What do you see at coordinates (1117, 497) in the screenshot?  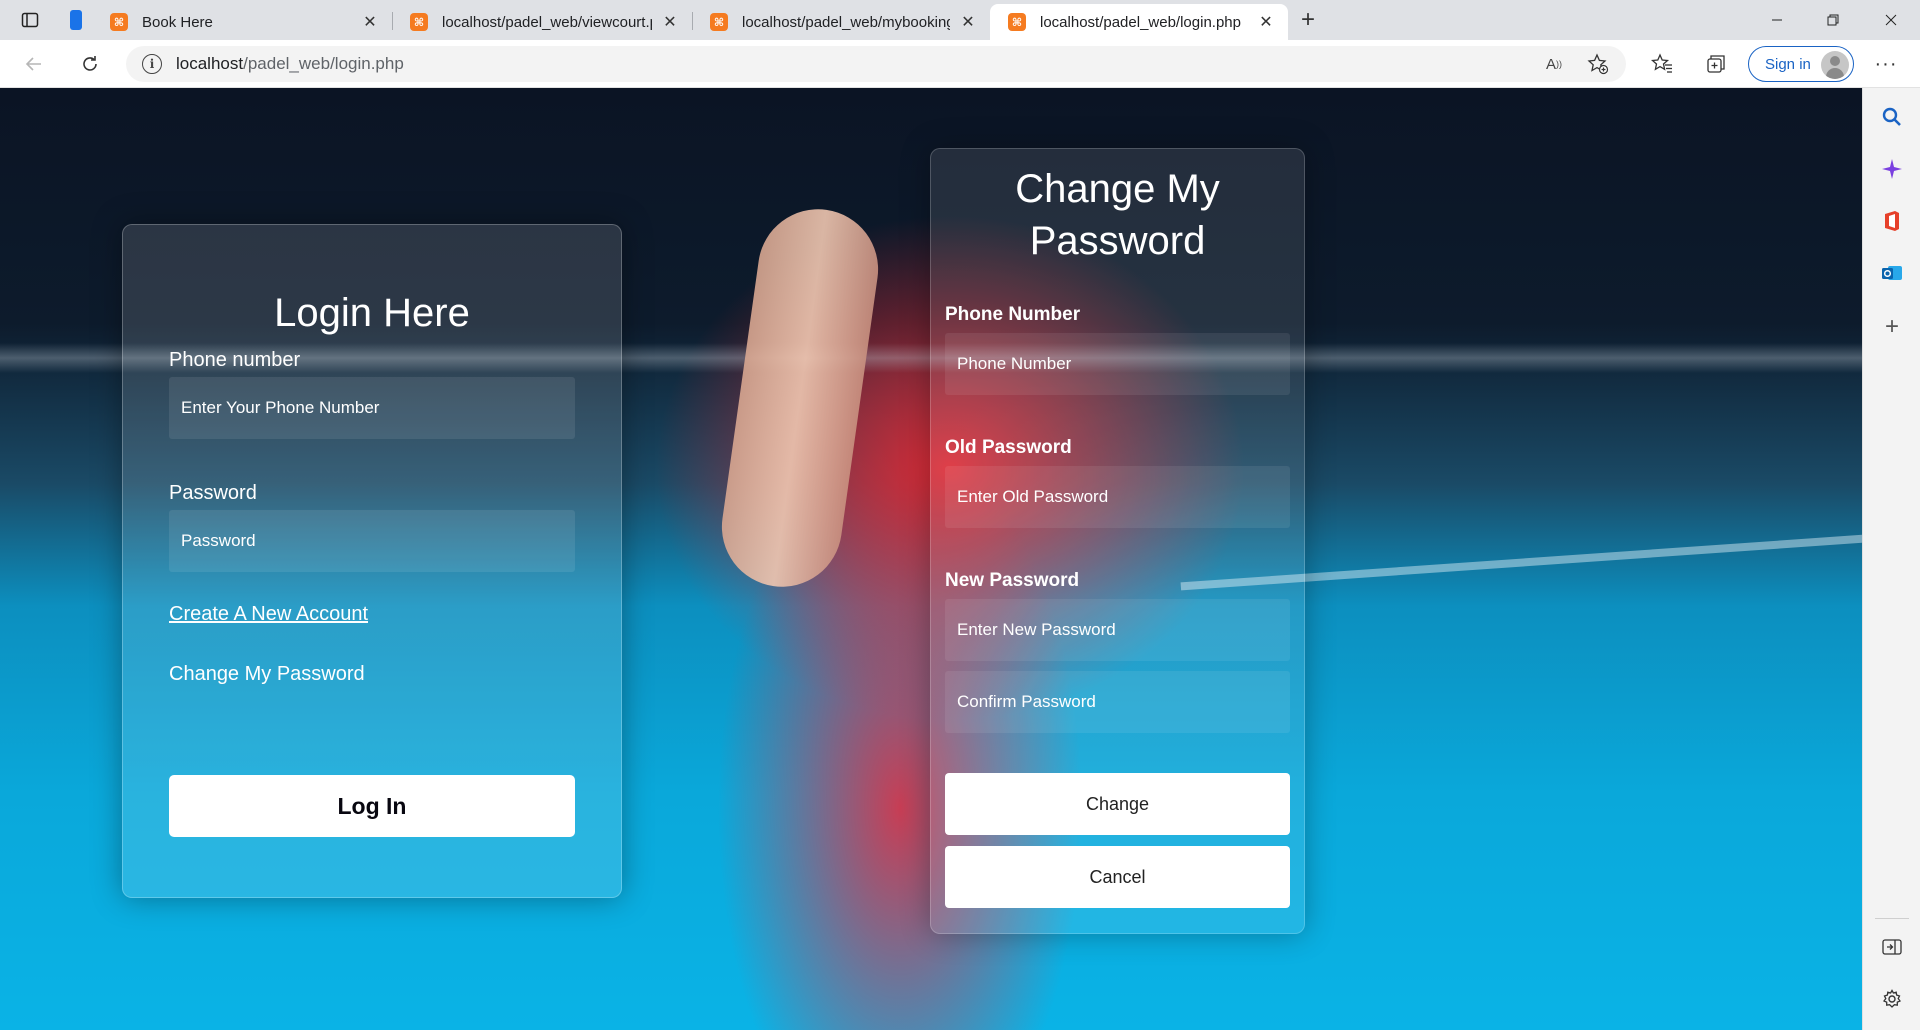 I see `old-password-input: Enter Old Password` at bounding box center [1117, 497].